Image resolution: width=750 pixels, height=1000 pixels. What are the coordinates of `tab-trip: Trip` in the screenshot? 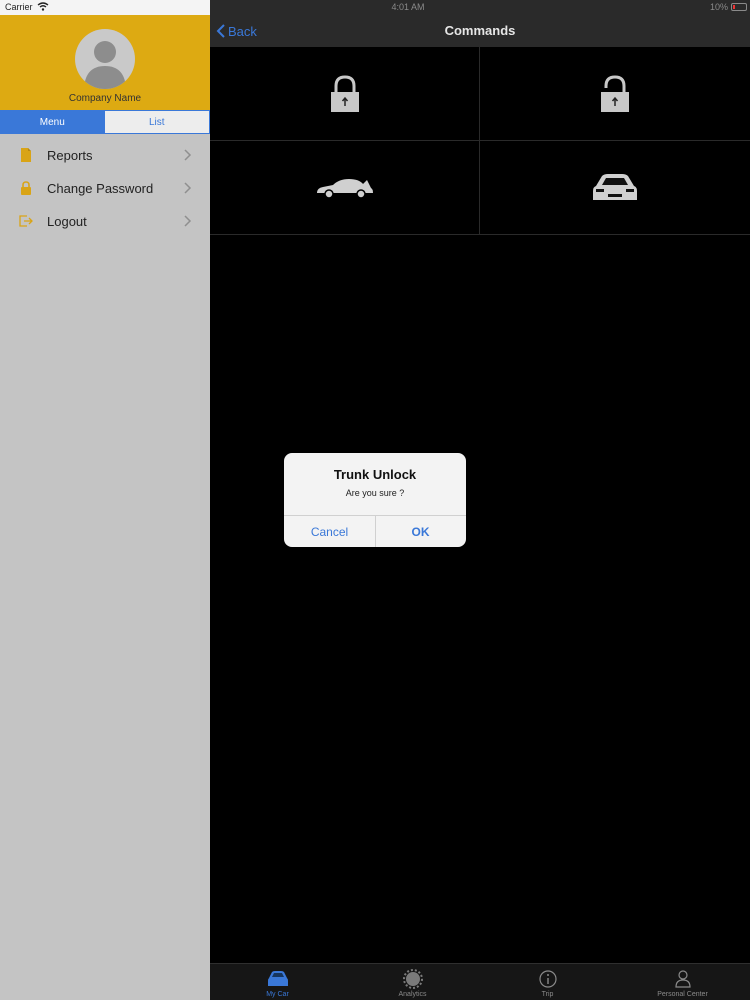 It's located at (547, 982).